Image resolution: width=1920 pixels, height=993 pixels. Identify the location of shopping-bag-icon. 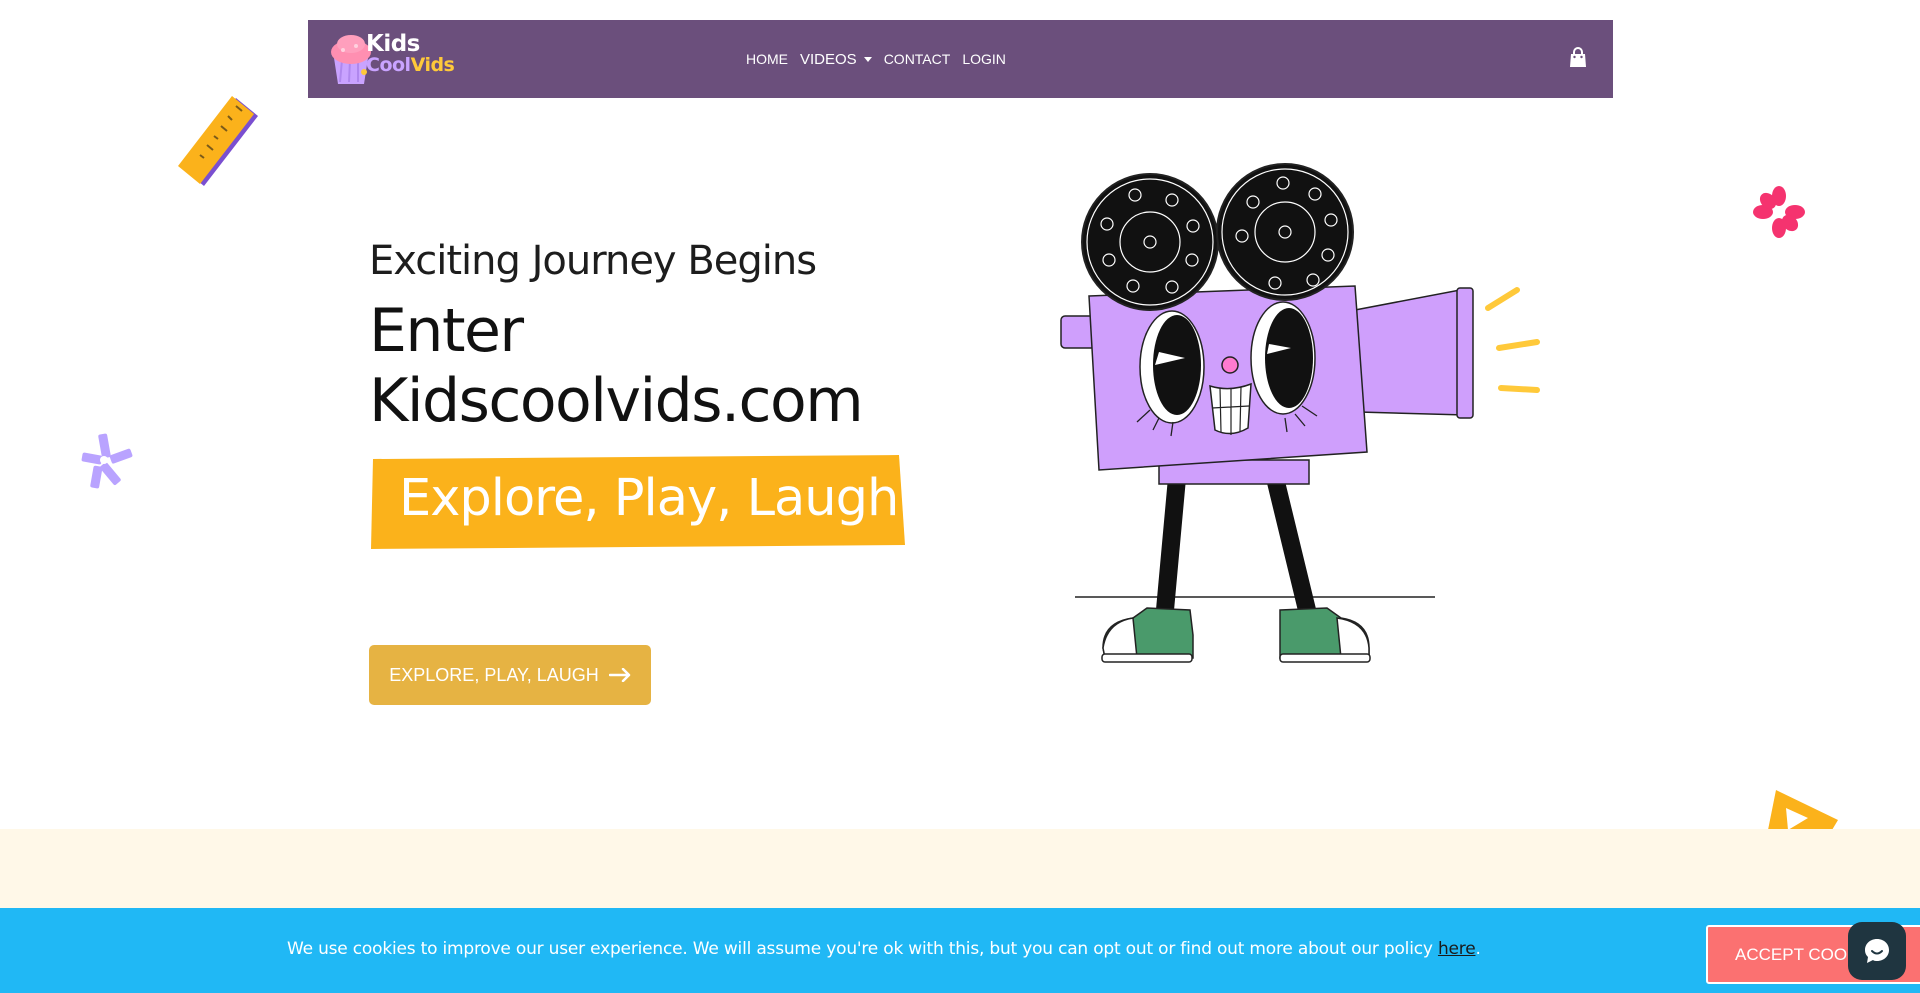
(1578, 58).